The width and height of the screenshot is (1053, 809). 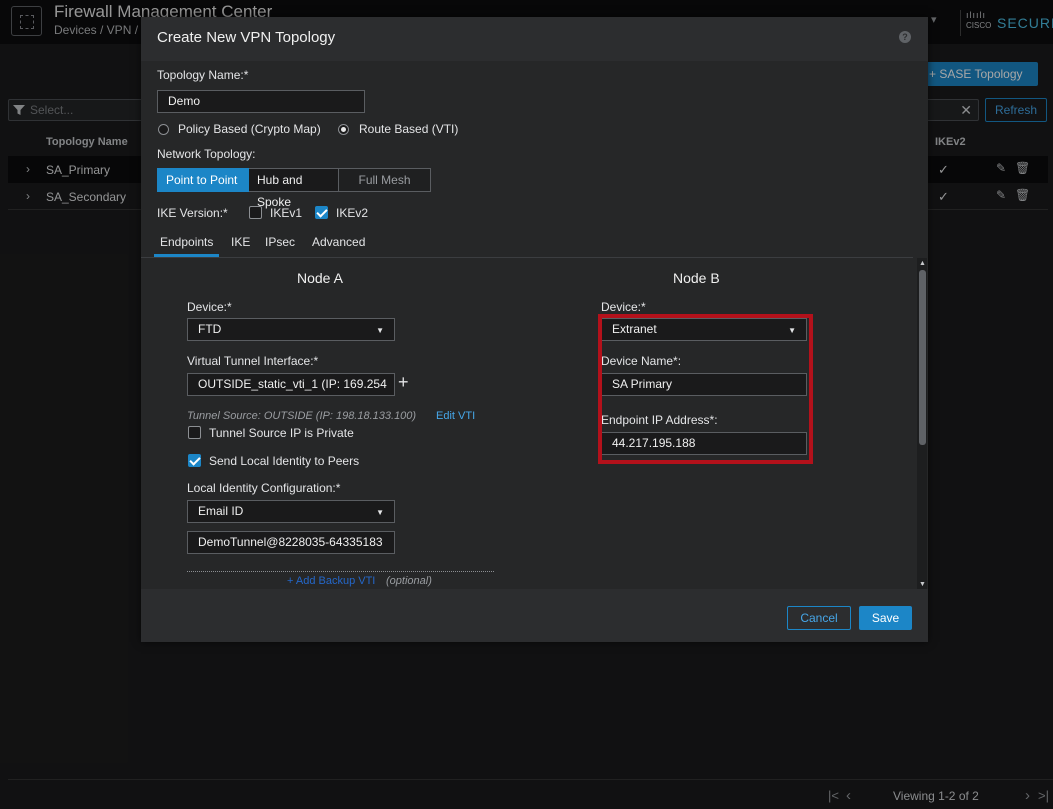 What do you see at coordinates (291, 329) in the screenshot?
I see `node-a-device-select: FTD ▼` at bounding box center [291, 329].